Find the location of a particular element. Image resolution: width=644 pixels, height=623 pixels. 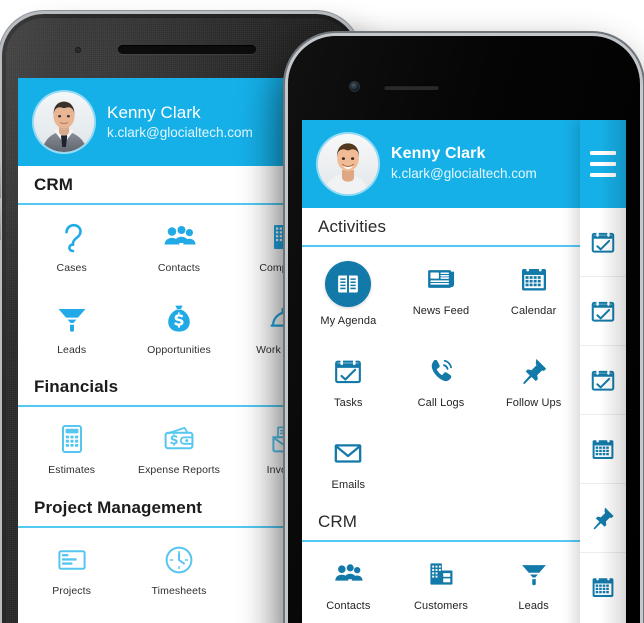

grid-crm: Contacts Customers Leads is located at coordinates (441, 582).